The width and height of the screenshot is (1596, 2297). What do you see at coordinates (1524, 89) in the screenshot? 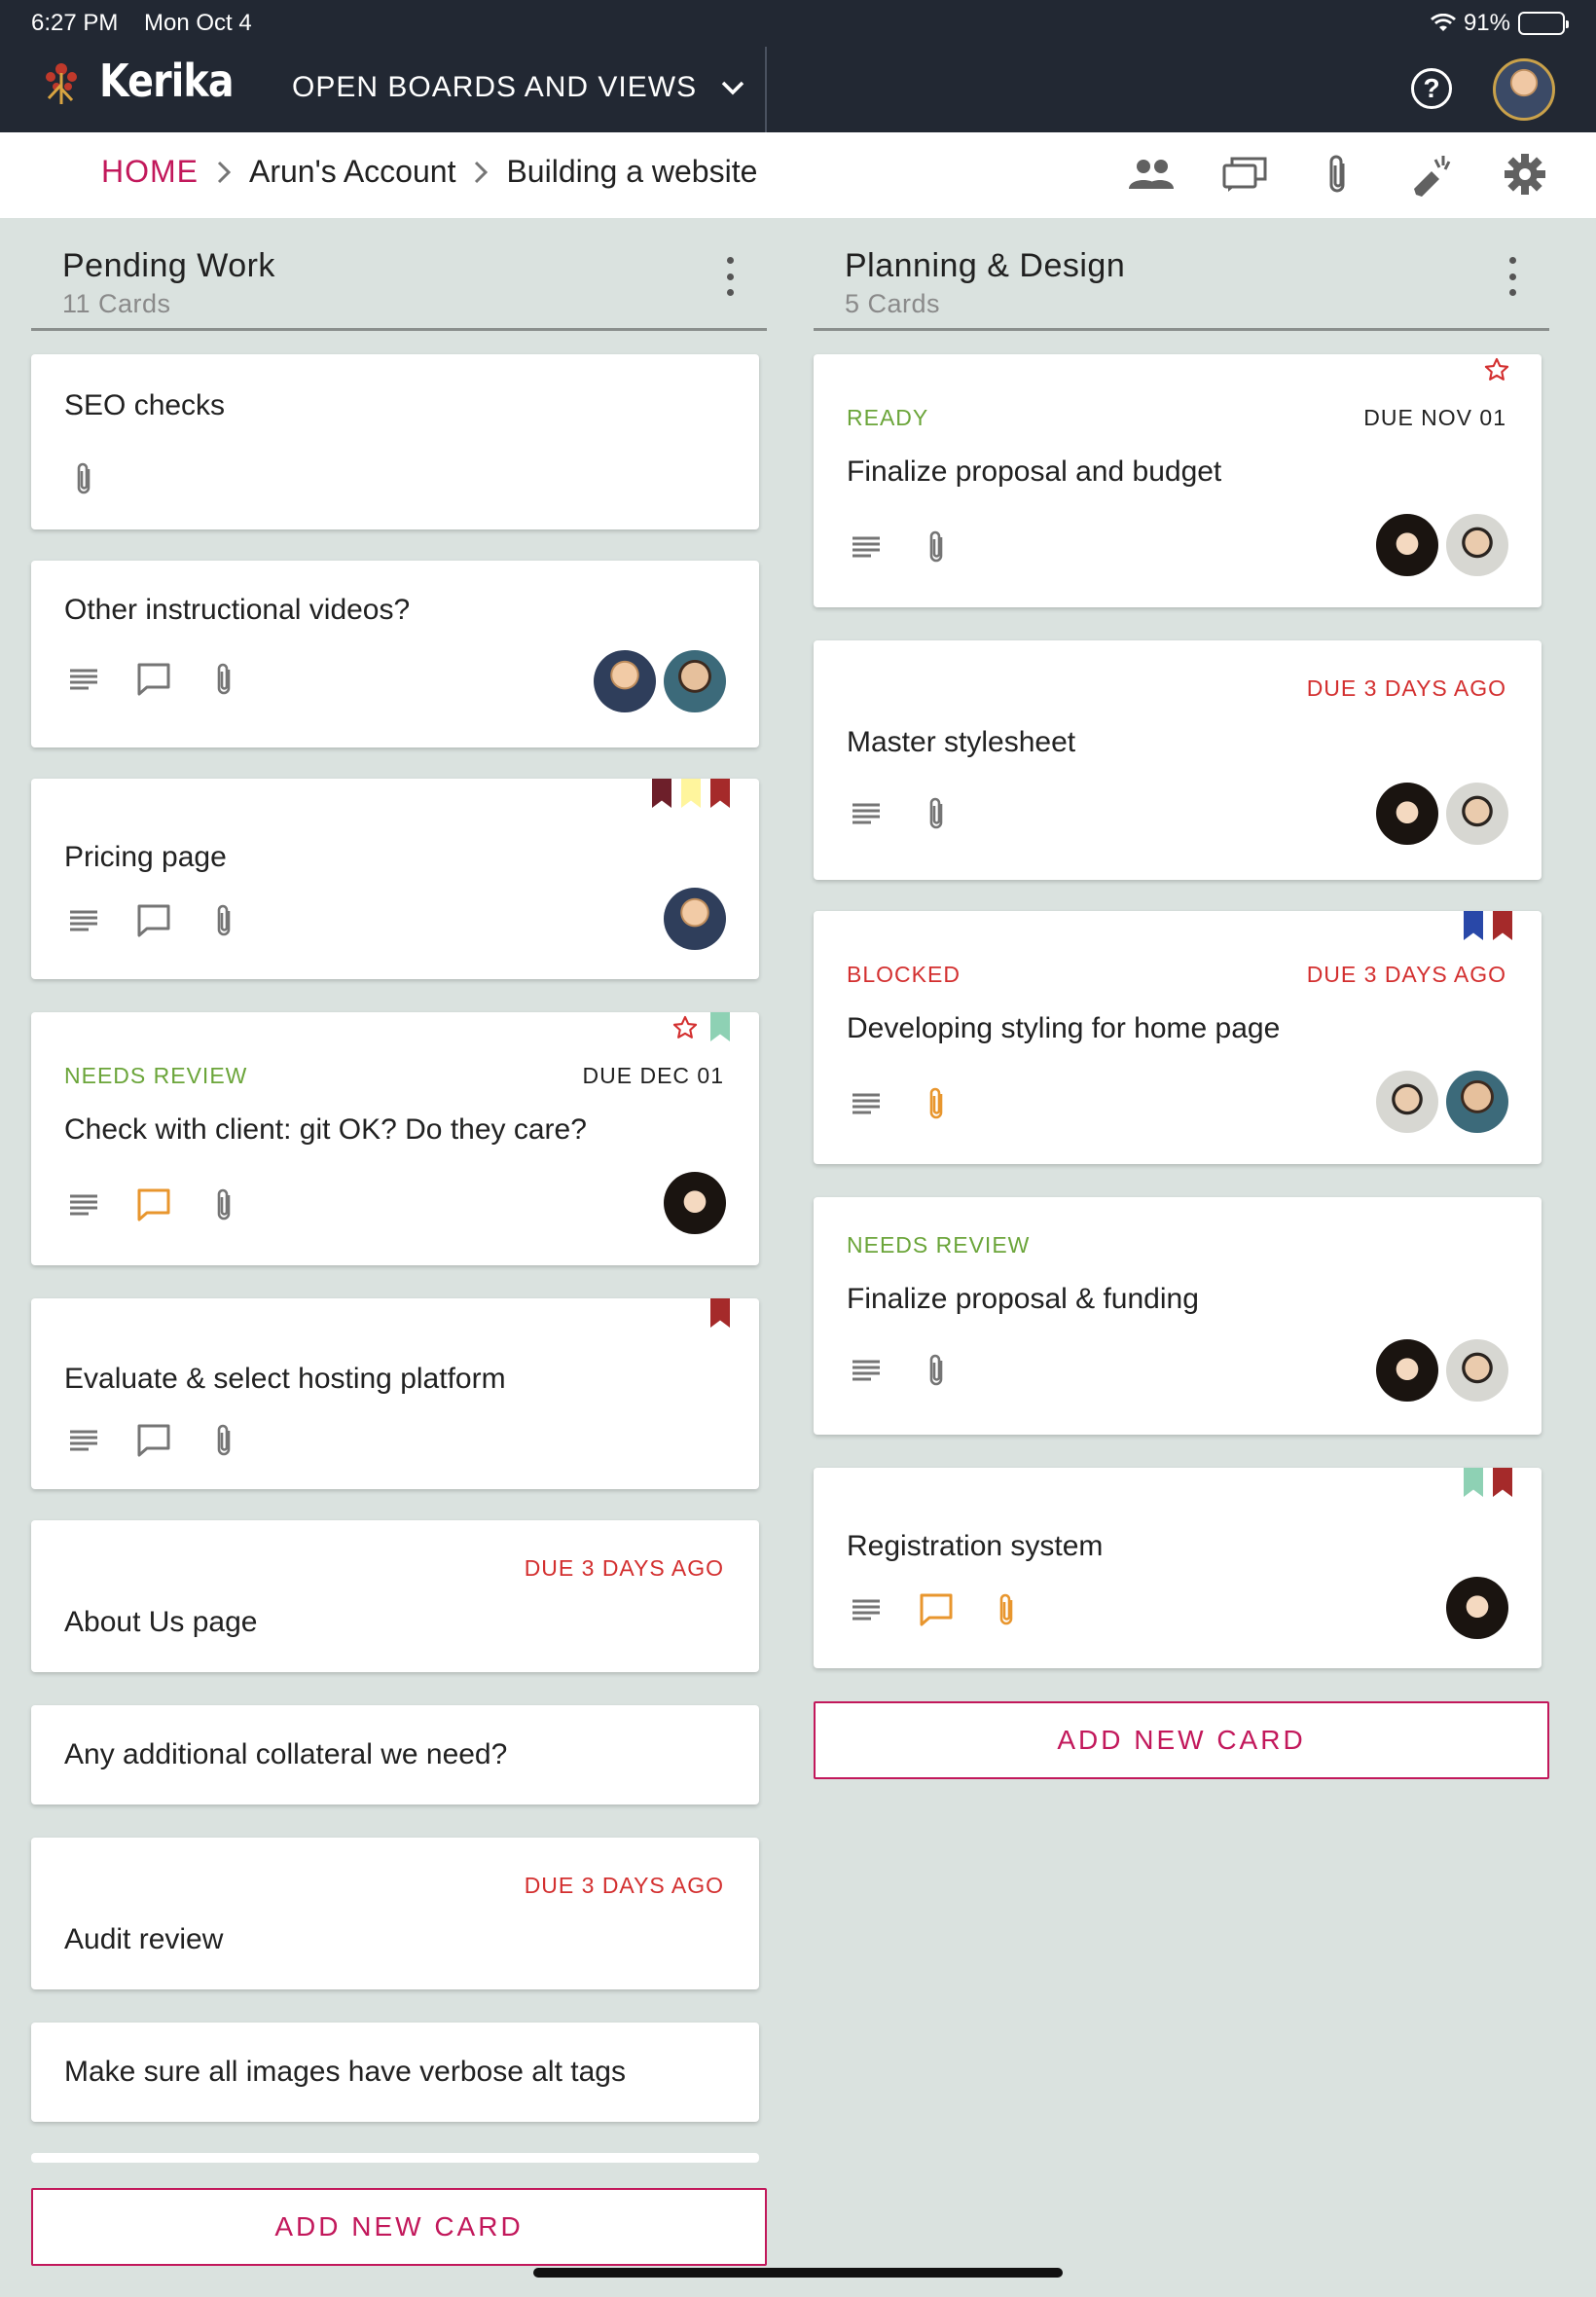
I see `user-avatar` at bounding box center [1524, 89].